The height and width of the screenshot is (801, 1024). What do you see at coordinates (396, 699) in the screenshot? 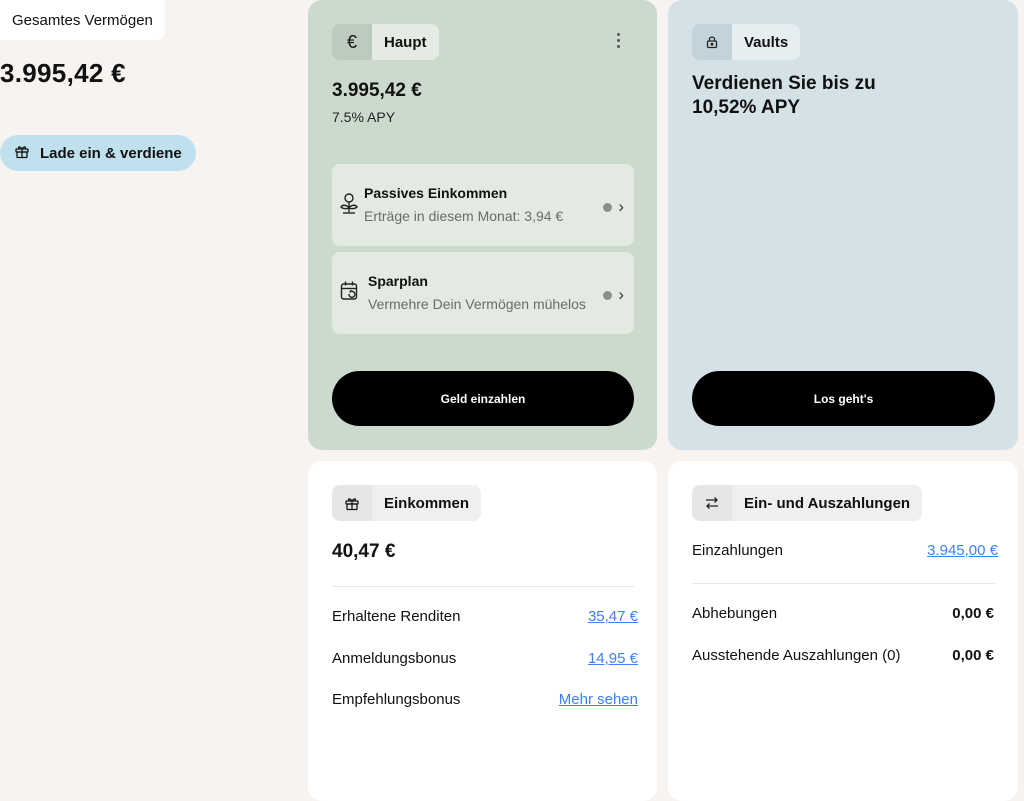
I see `income-row-label: Empfehlungsbonus` at bounding box center [396, 699].